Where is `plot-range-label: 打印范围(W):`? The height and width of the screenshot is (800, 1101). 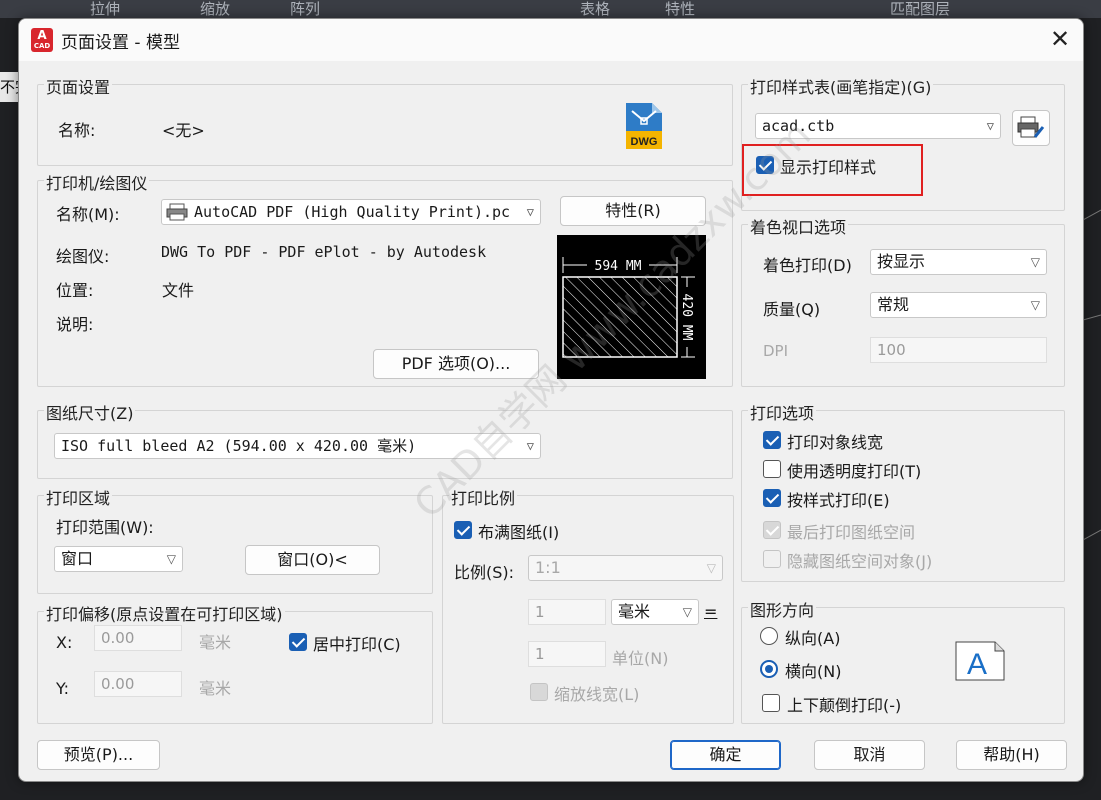 plot-range-label: 打印范围(W): is located at coordinates (105, 527).